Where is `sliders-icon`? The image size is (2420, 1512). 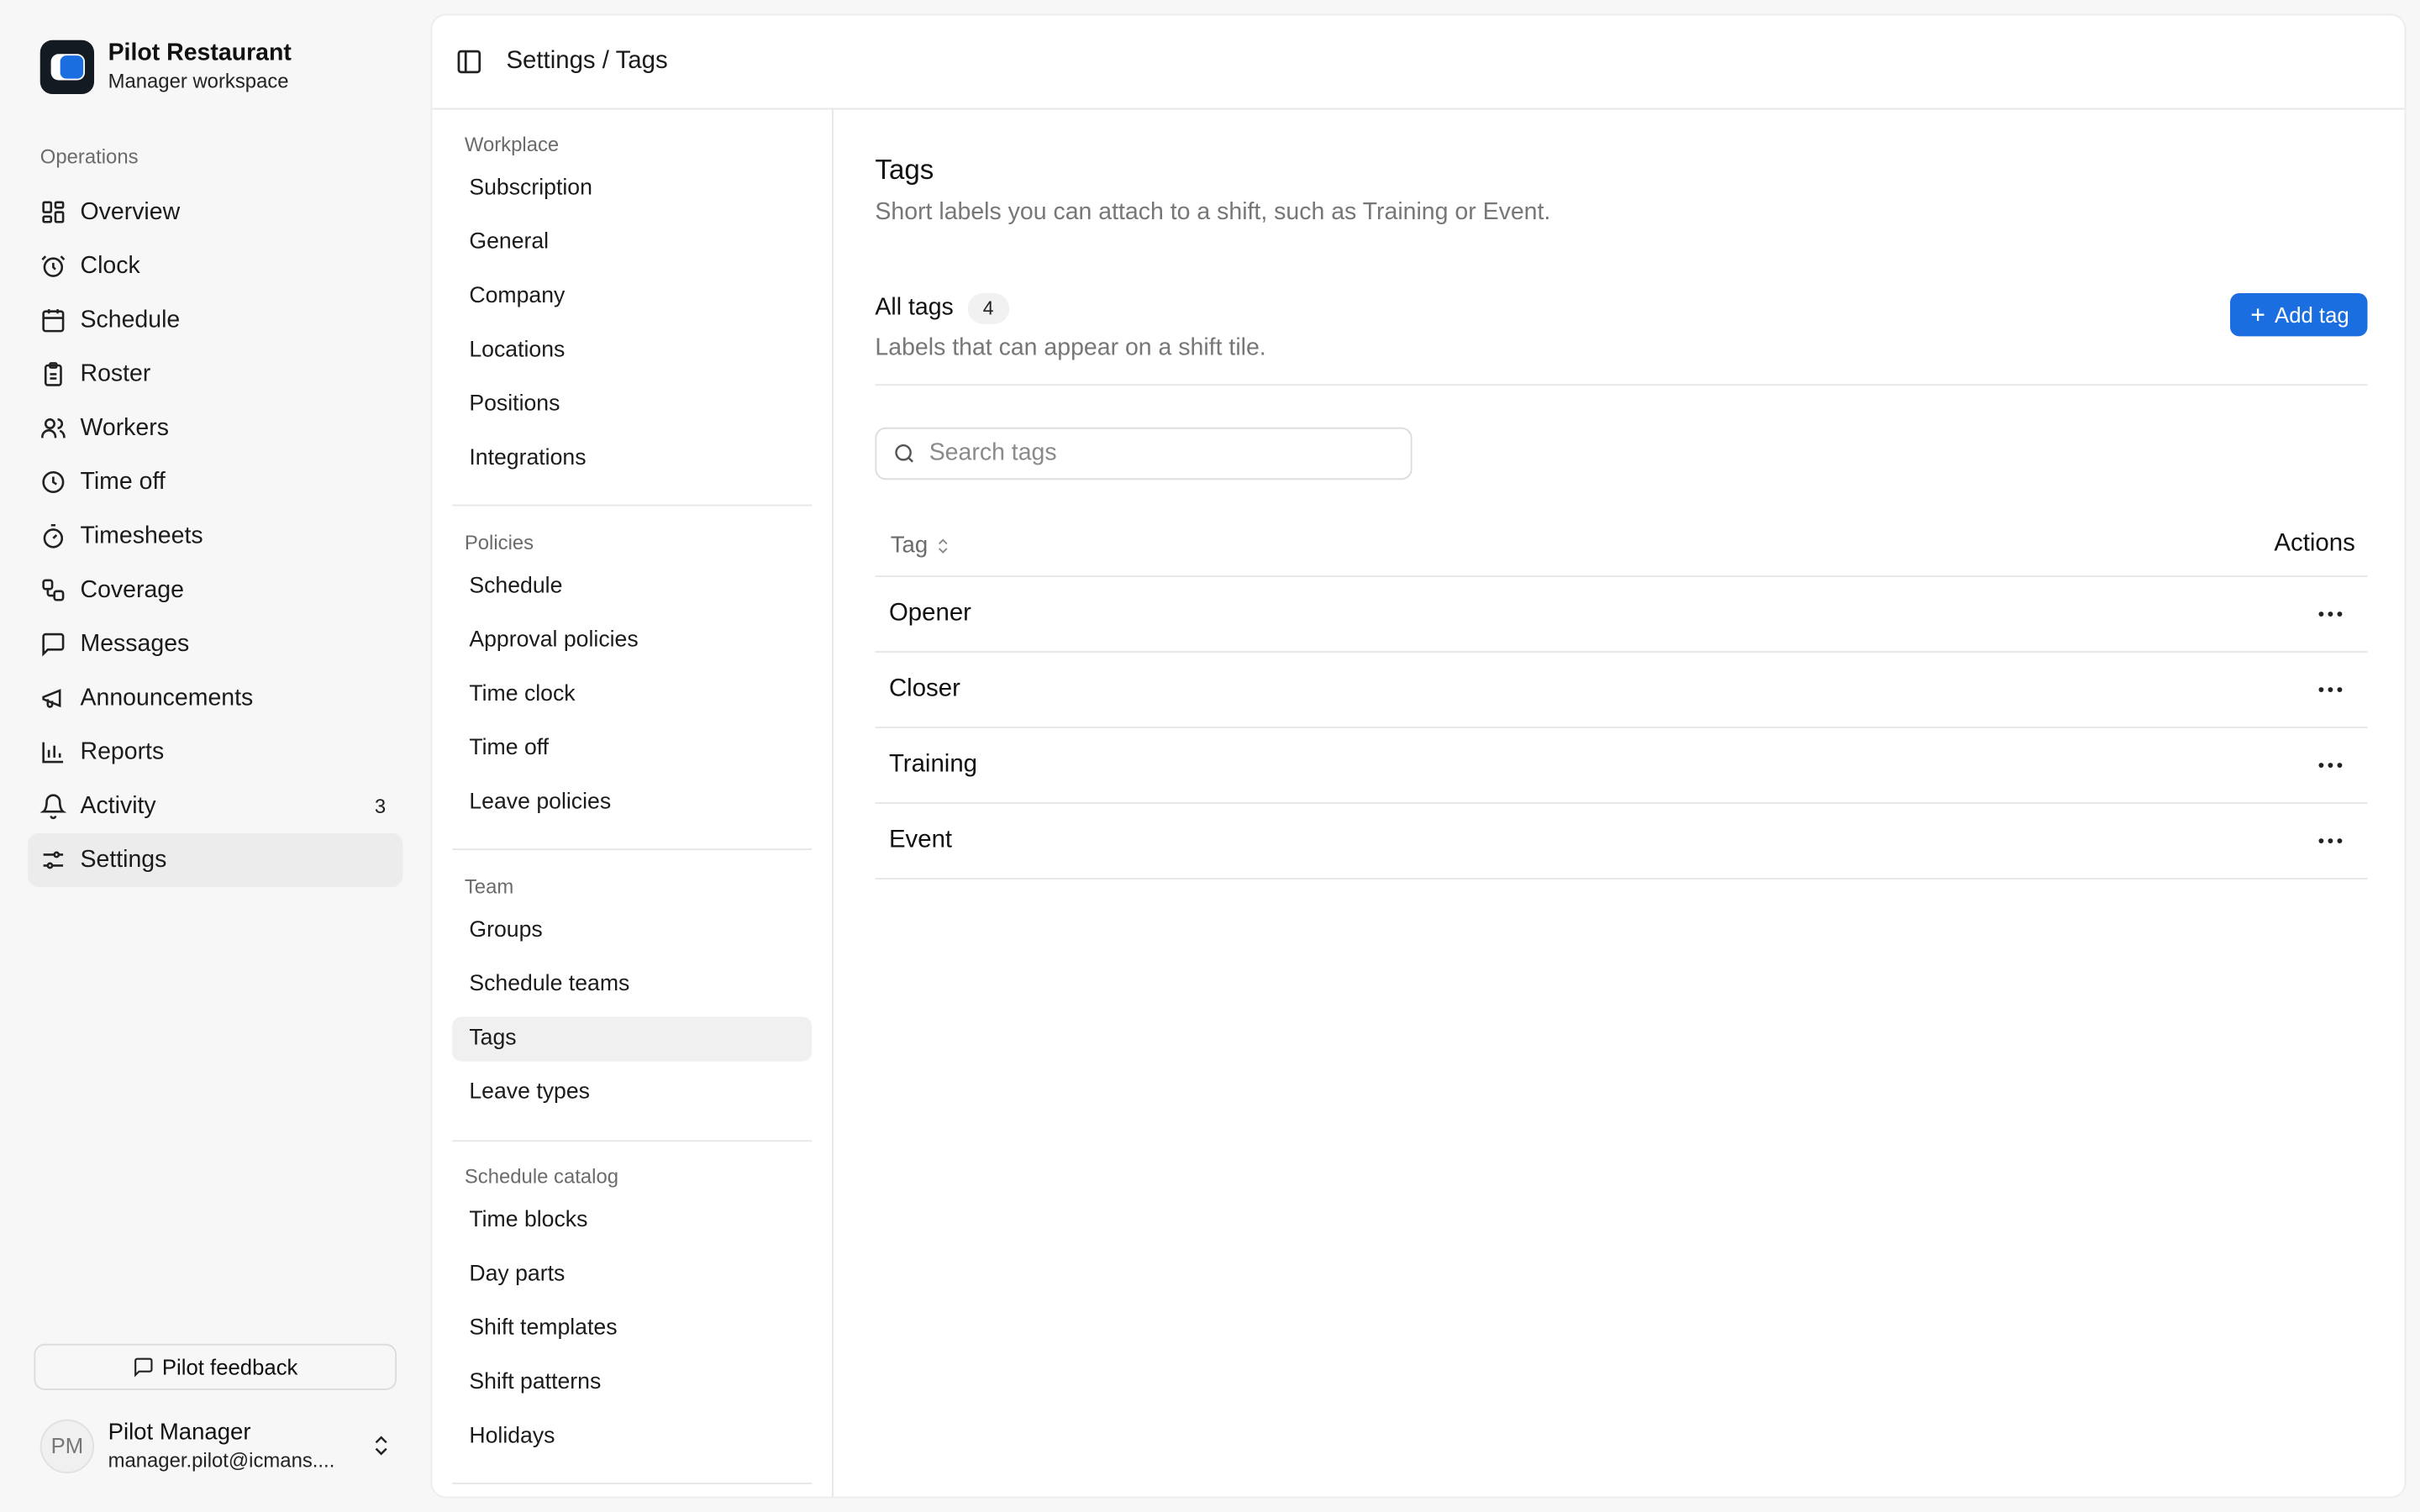 sliders-icon is located at coordinates (53, 860).